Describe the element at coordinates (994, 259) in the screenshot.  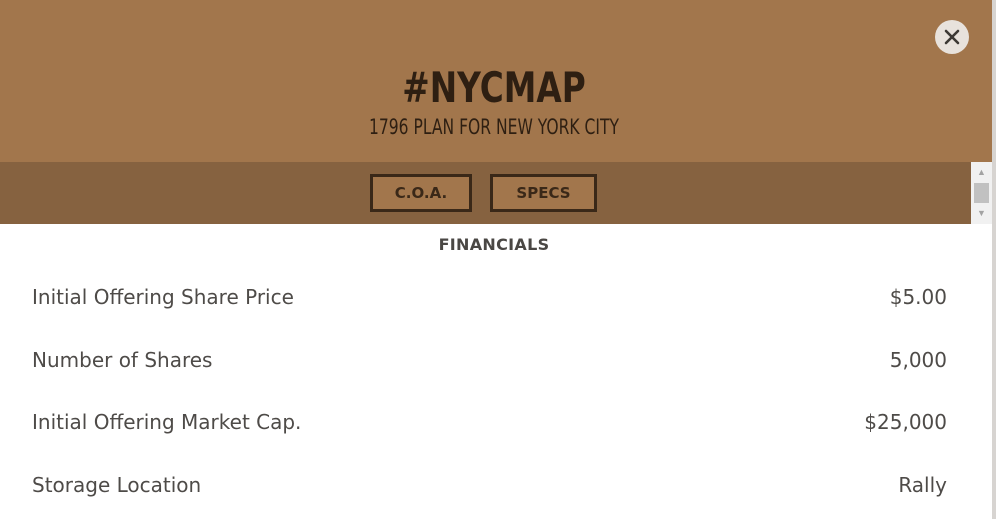
I see `window-edge` at that location.